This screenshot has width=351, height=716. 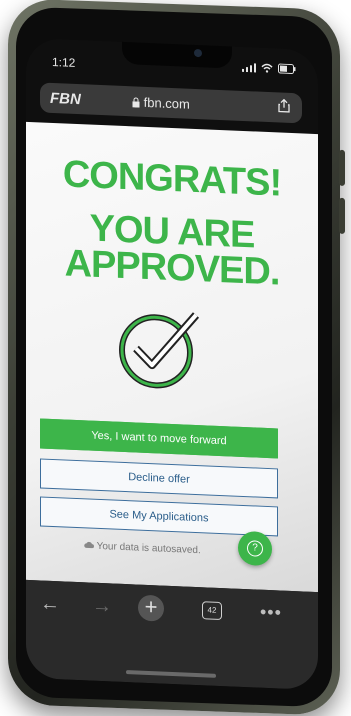 I want to click on address-bar: FBN fbn.com, so click(x=171, y=103).